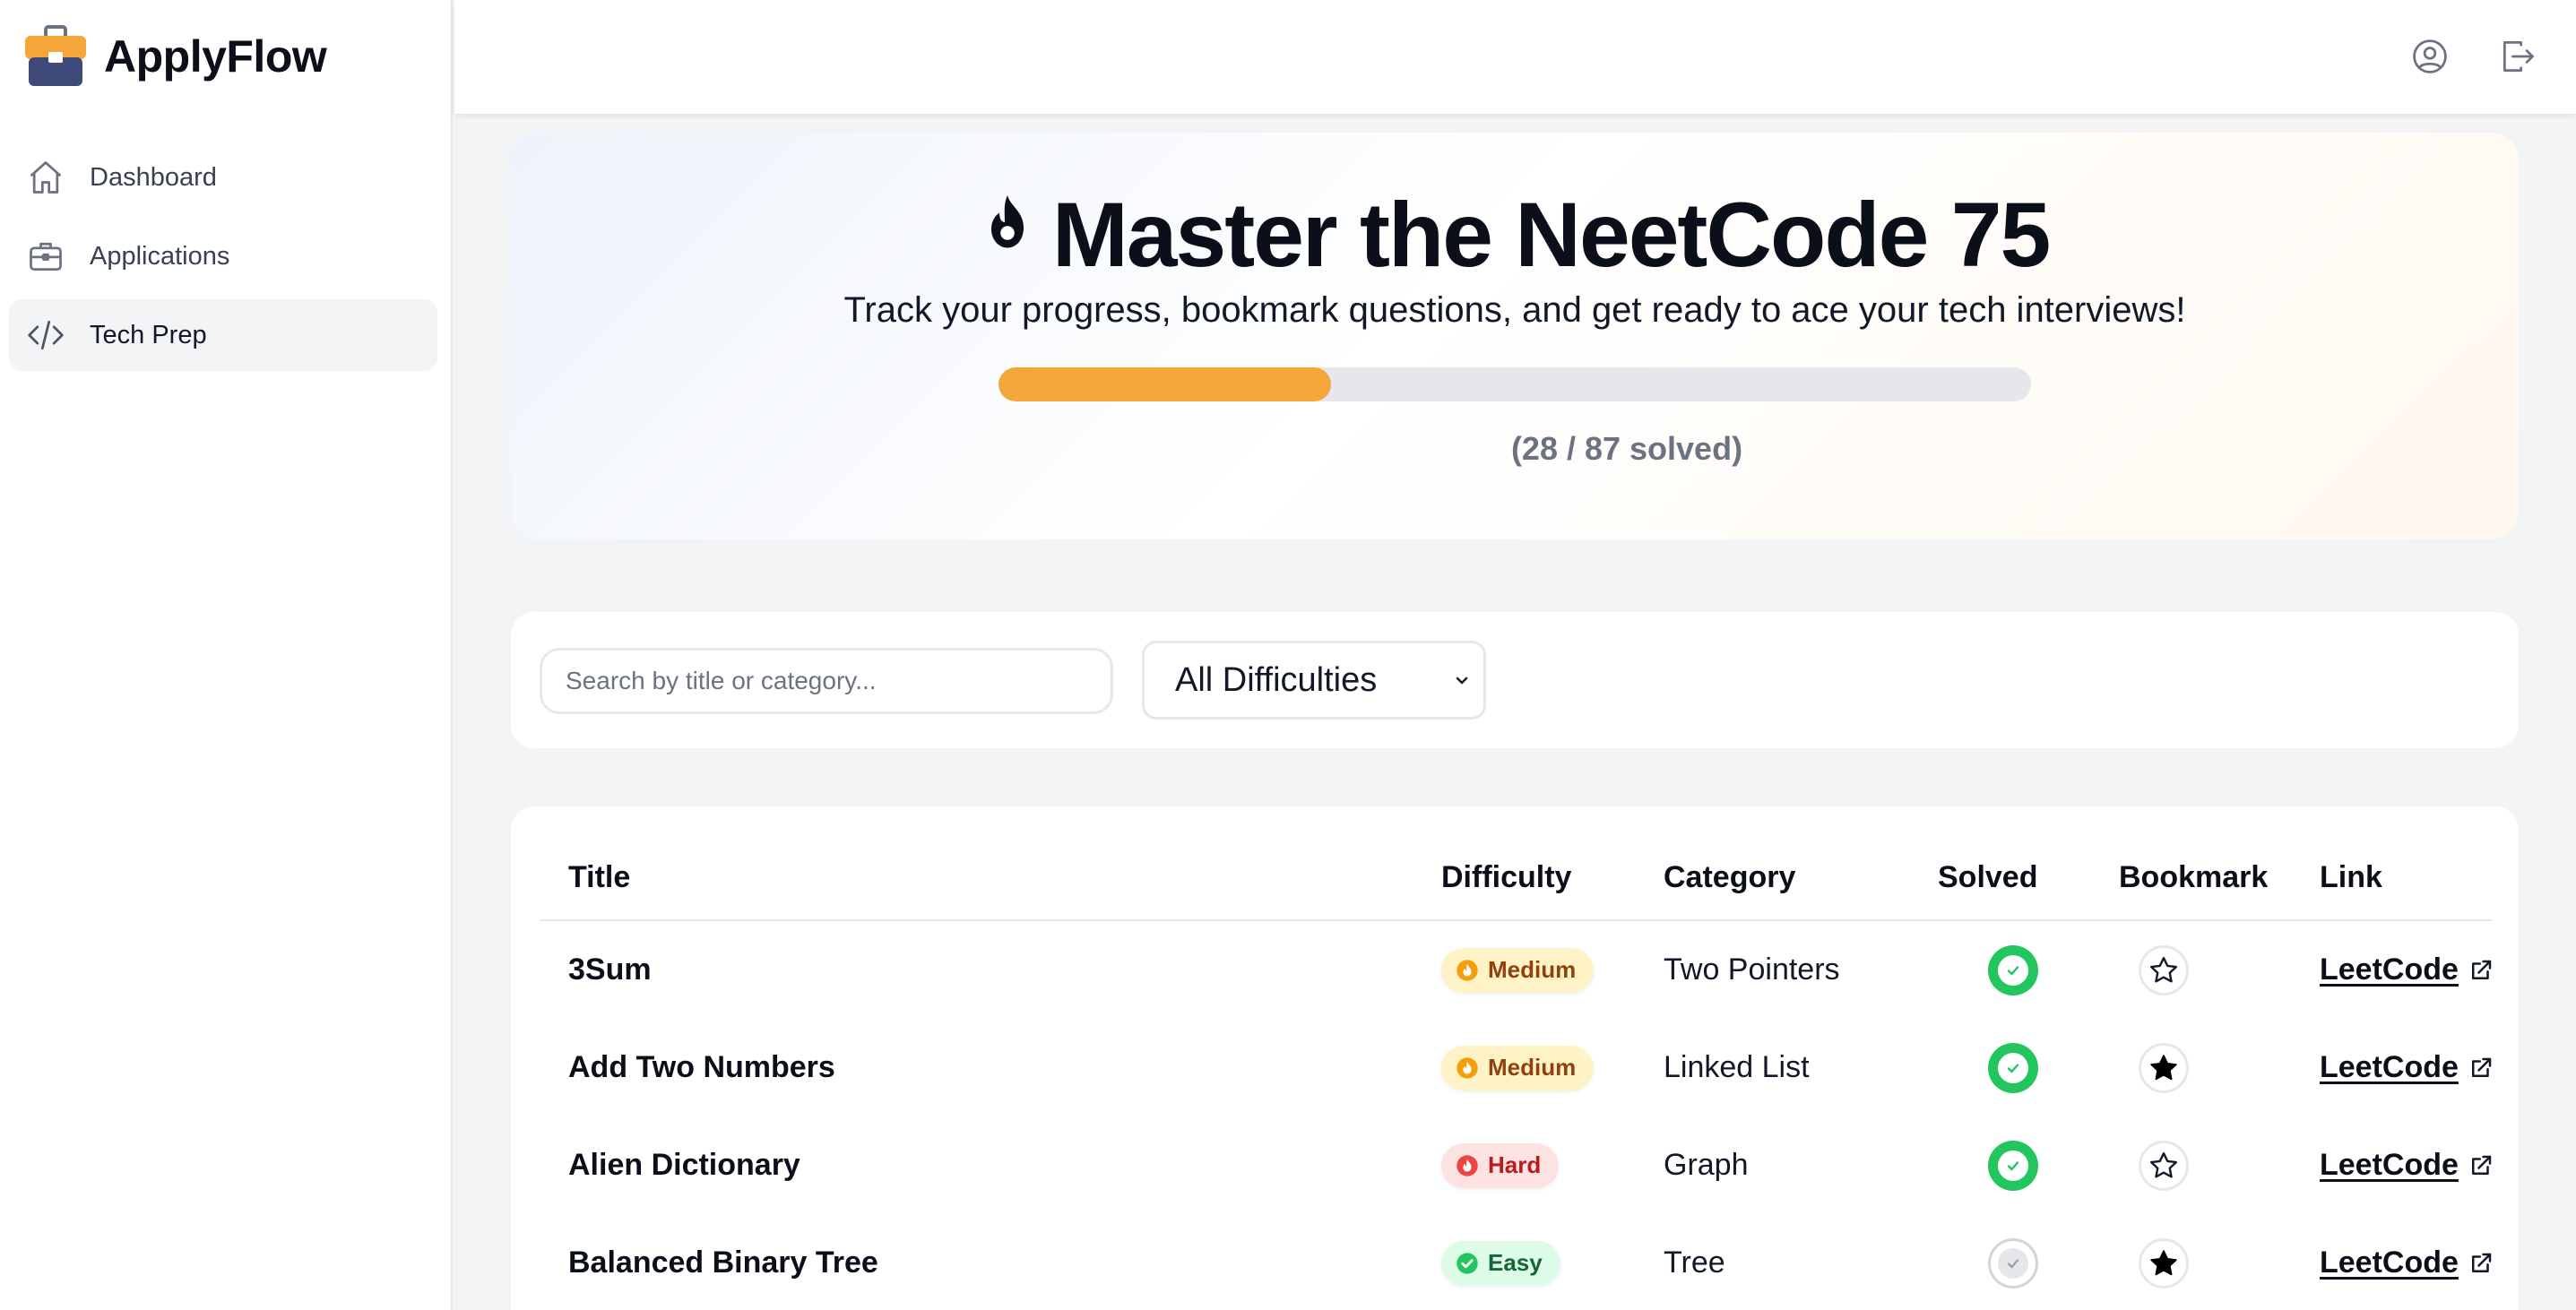 This screenshot has height=1310, width=2576. What do you see at coordinates (2430, 56) in the screenshot?
I see `user-circle-icon` at bounding box center [2430, 56].